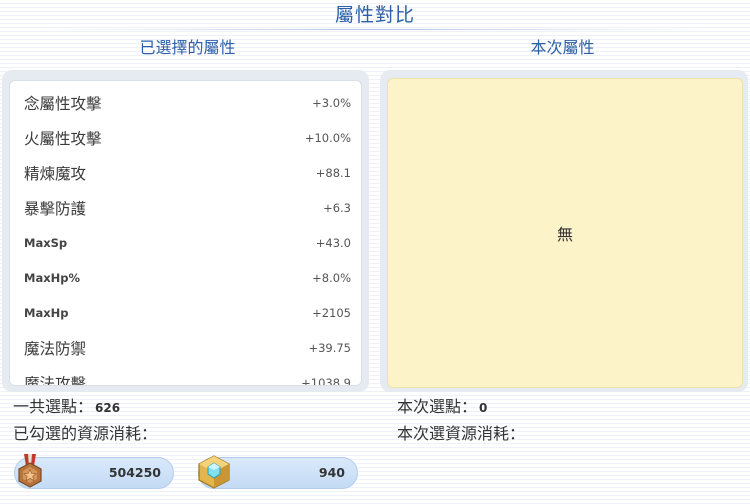 The width and height of the screenshot is (750, 504). I want to click on selected-cost-label: 已勾選的資源消耗：, so click(85, 433).